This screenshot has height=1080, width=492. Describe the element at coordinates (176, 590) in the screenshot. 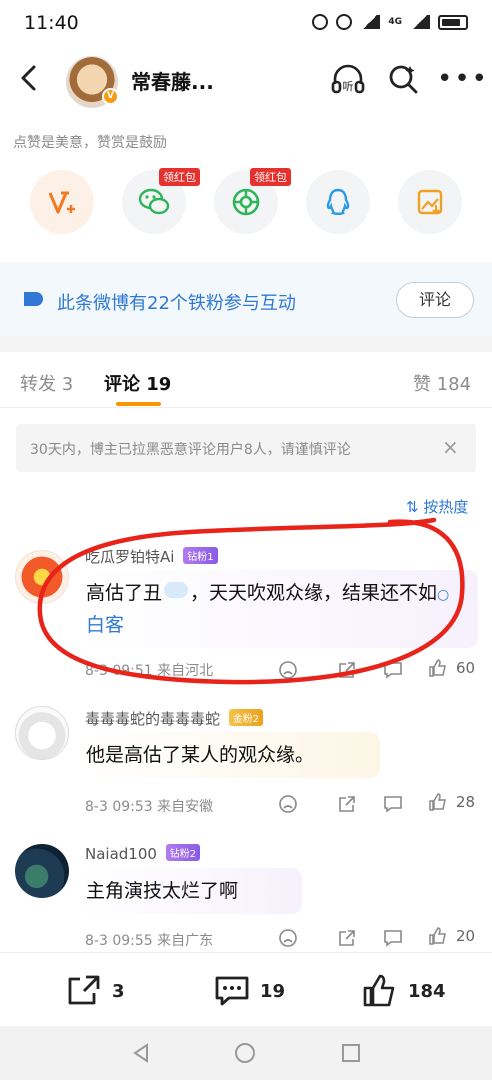

I see `cloud-emoji-icon` at that location.